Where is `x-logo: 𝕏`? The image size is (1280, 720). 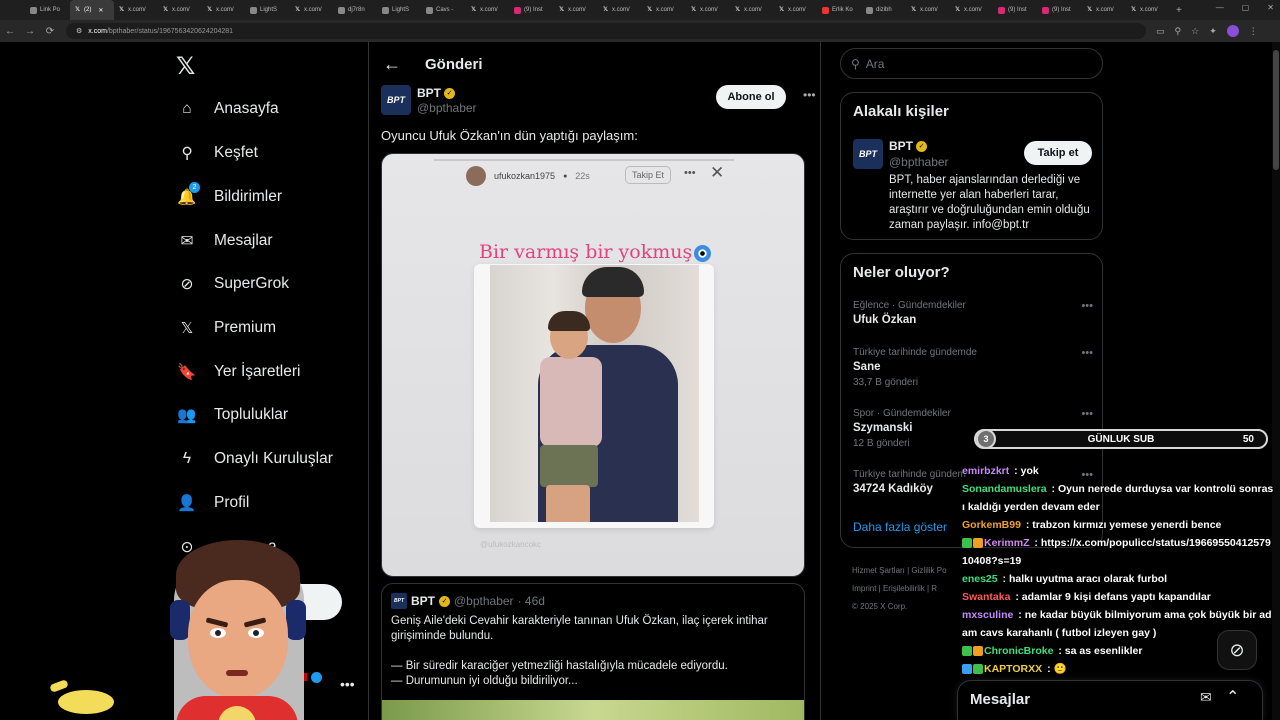 x-logo: 𝕏 is located at coordinates (185, 66).